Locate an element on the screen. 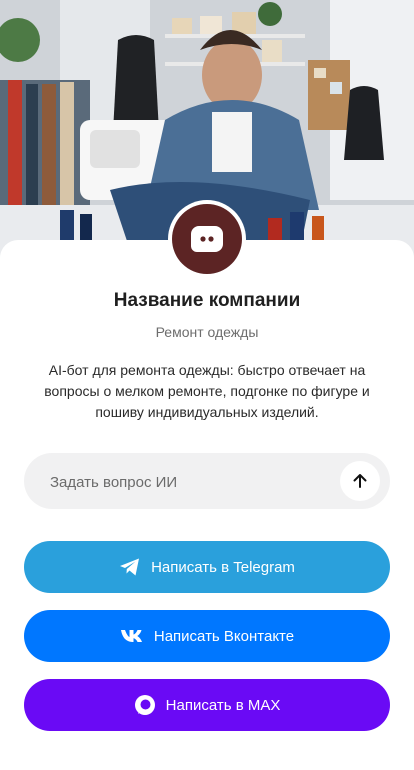  vk-button: Написать Вконтакте is located at coordinates (207, 636).